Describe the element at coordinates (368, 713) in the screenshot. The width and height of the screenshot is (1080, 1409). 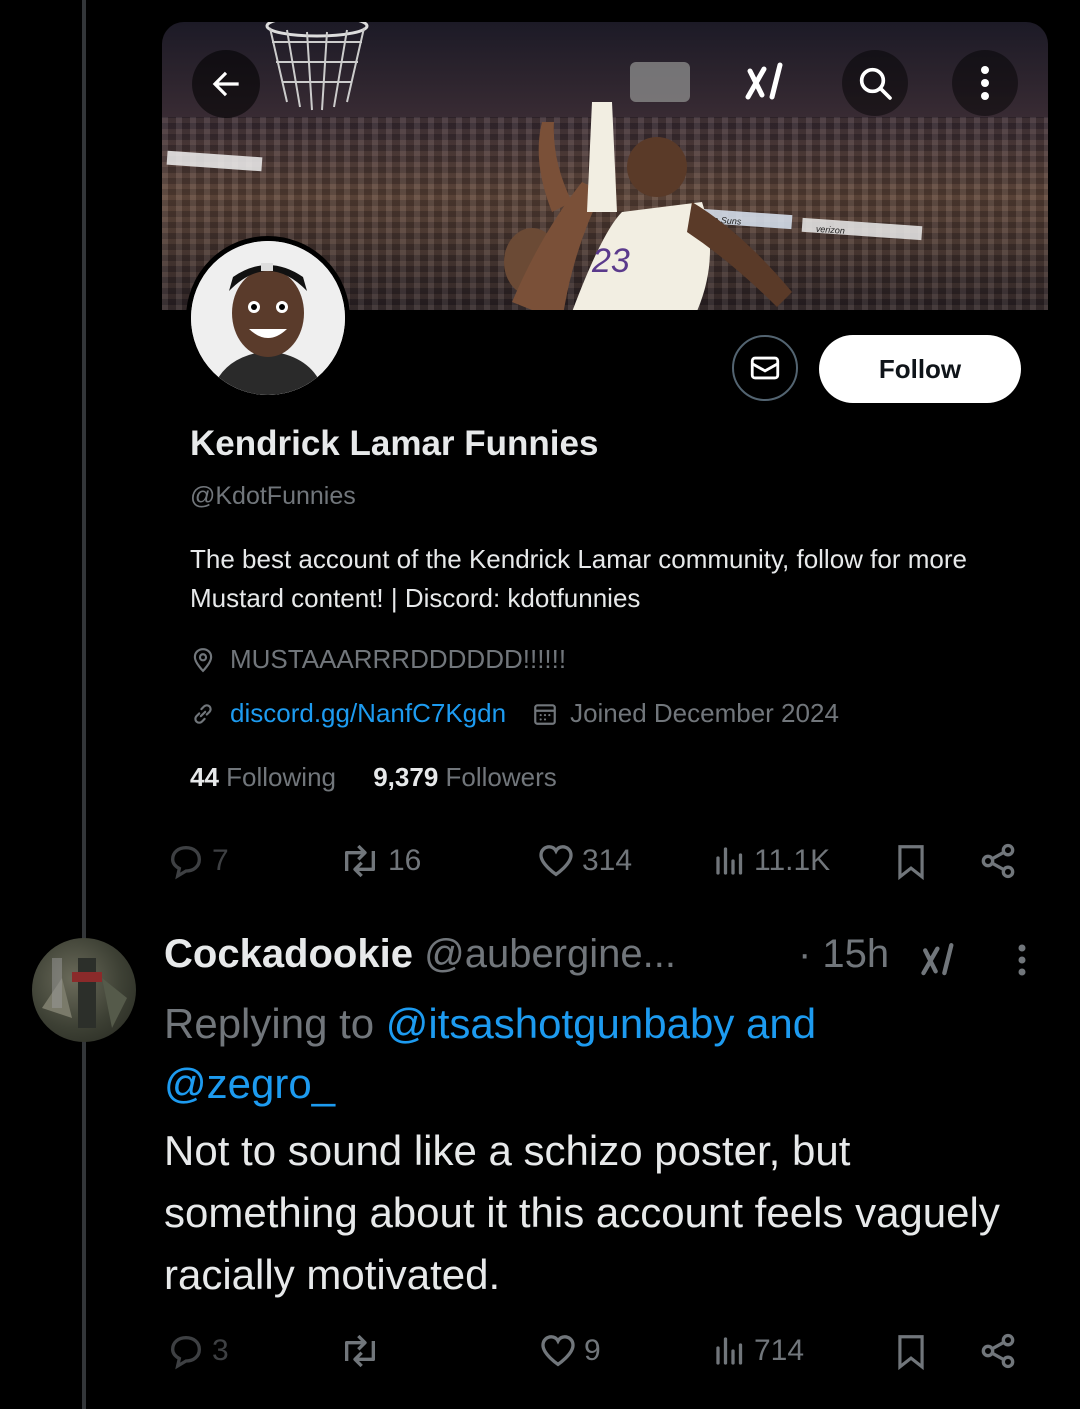
I see `profile-website-link: discord.gg/NanfC7Kgdn` at that location.